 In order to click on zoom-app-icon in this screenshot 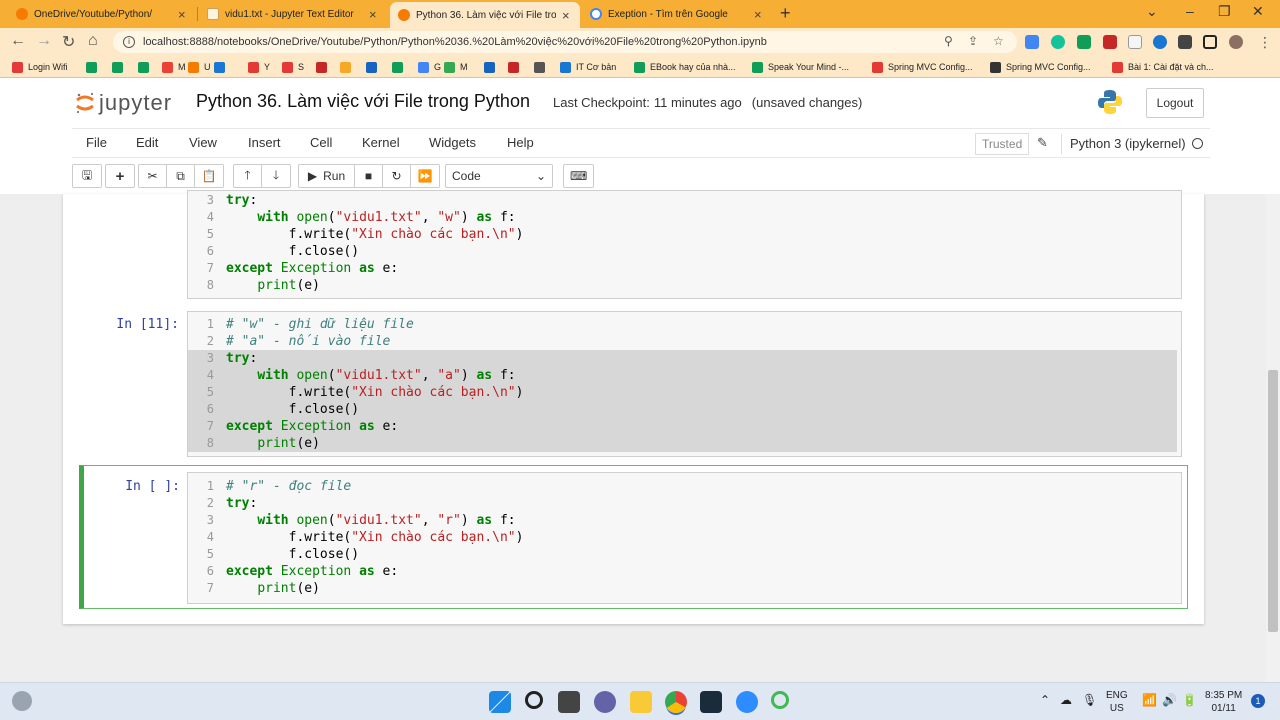, I will do `click(747, 702)`.